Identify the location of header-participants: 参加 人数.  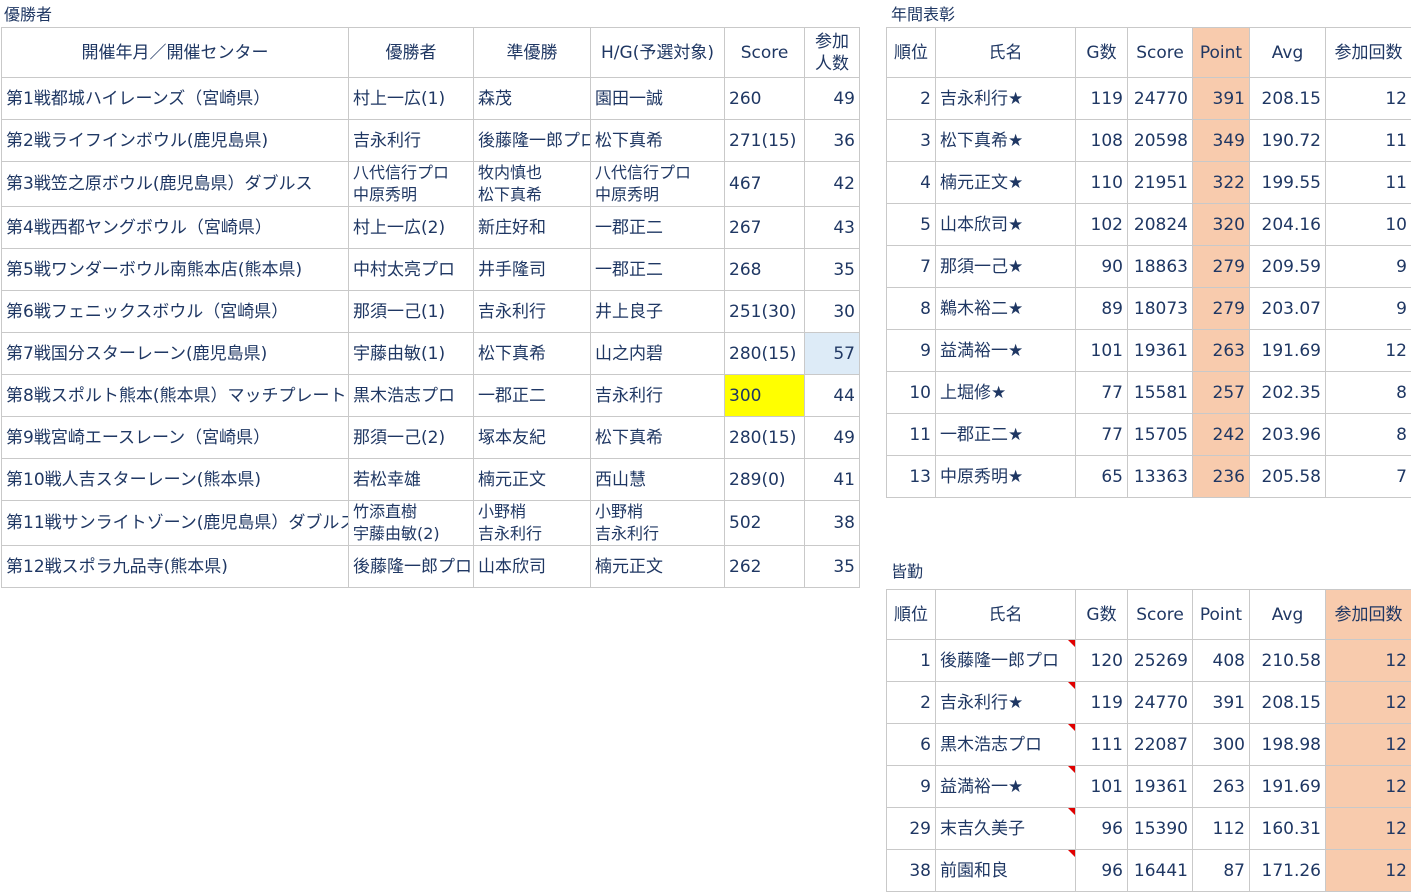
(832, 52).